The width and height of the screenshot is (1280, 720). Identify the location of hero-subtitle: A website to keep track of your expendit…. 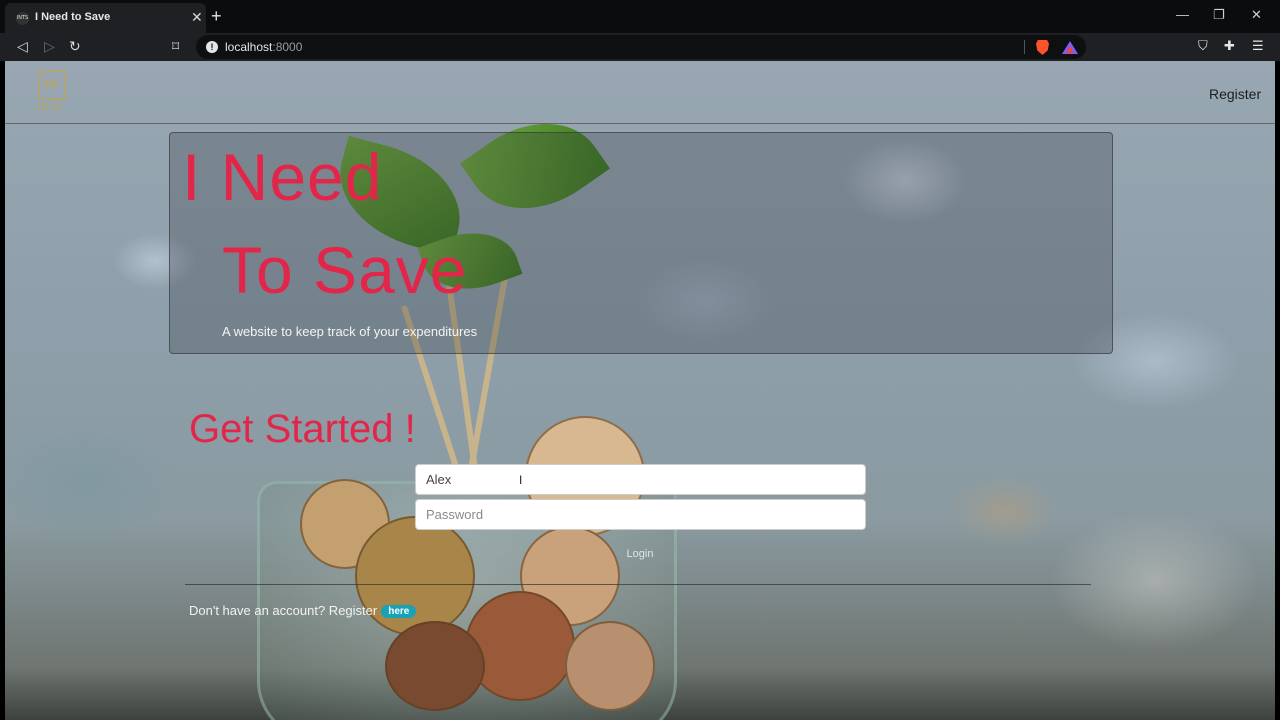
(350, 331).